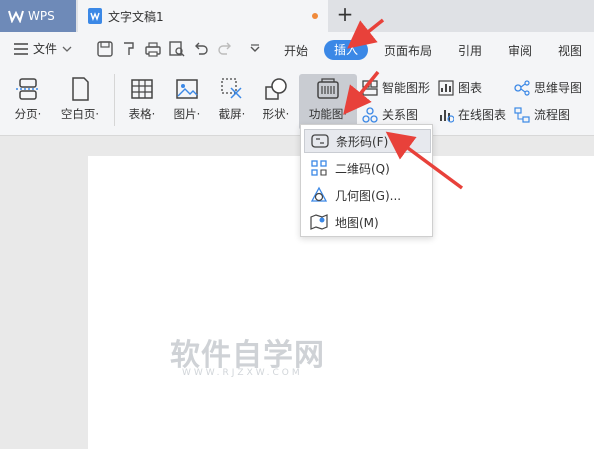  What do you see at coordinates (201, 49) in the screenshot?
I see `undo-icon` at bounding box center [201, 49].